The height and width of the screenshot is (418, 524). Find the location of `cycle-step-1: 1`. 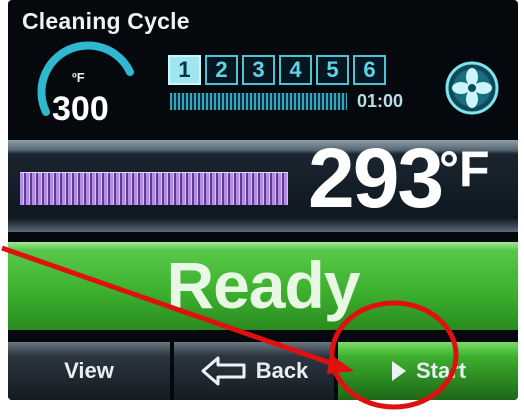

cycle-step-1: 1 is located at coordinates (184, 70).